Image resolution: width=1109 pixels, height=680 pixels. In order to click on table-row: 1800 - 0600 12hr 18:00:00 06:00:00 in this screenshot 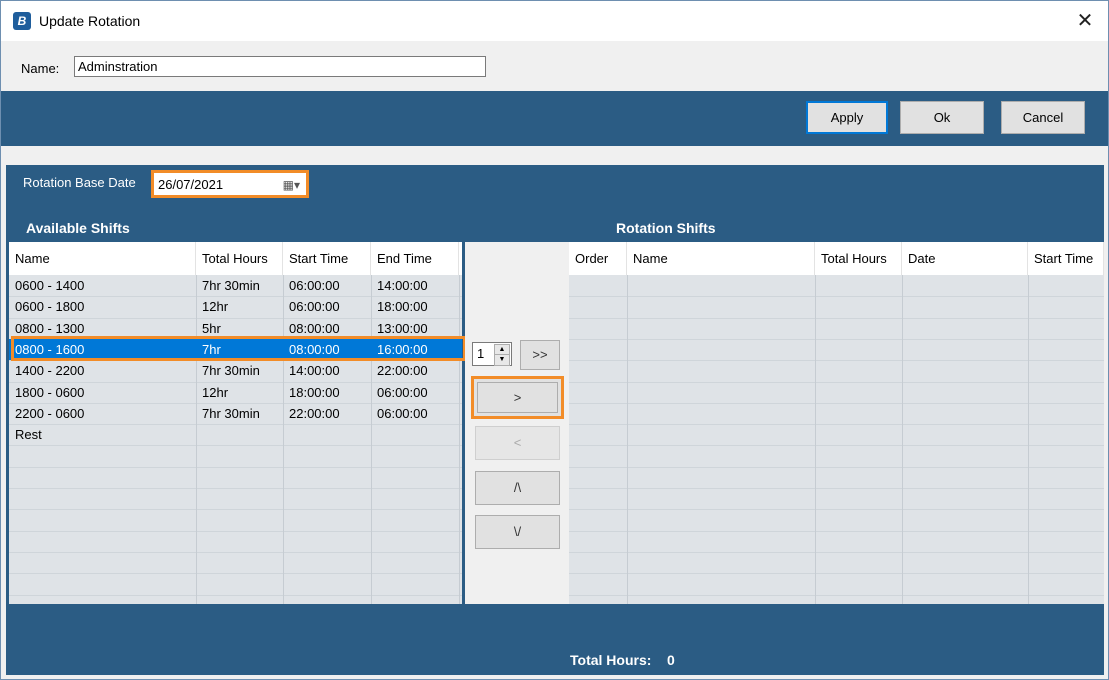, I will do `click(235, 392)`.